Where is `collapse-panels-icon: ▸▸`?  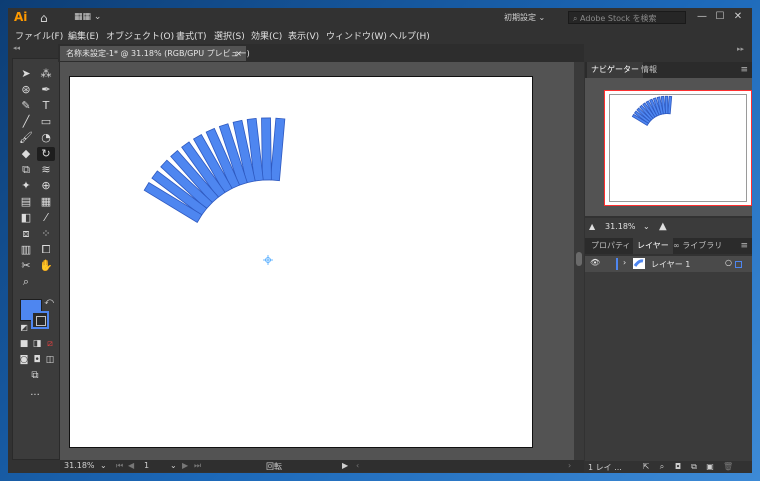 collapse-panels-icon: ▸▸ is located at coordinates (740, 49).